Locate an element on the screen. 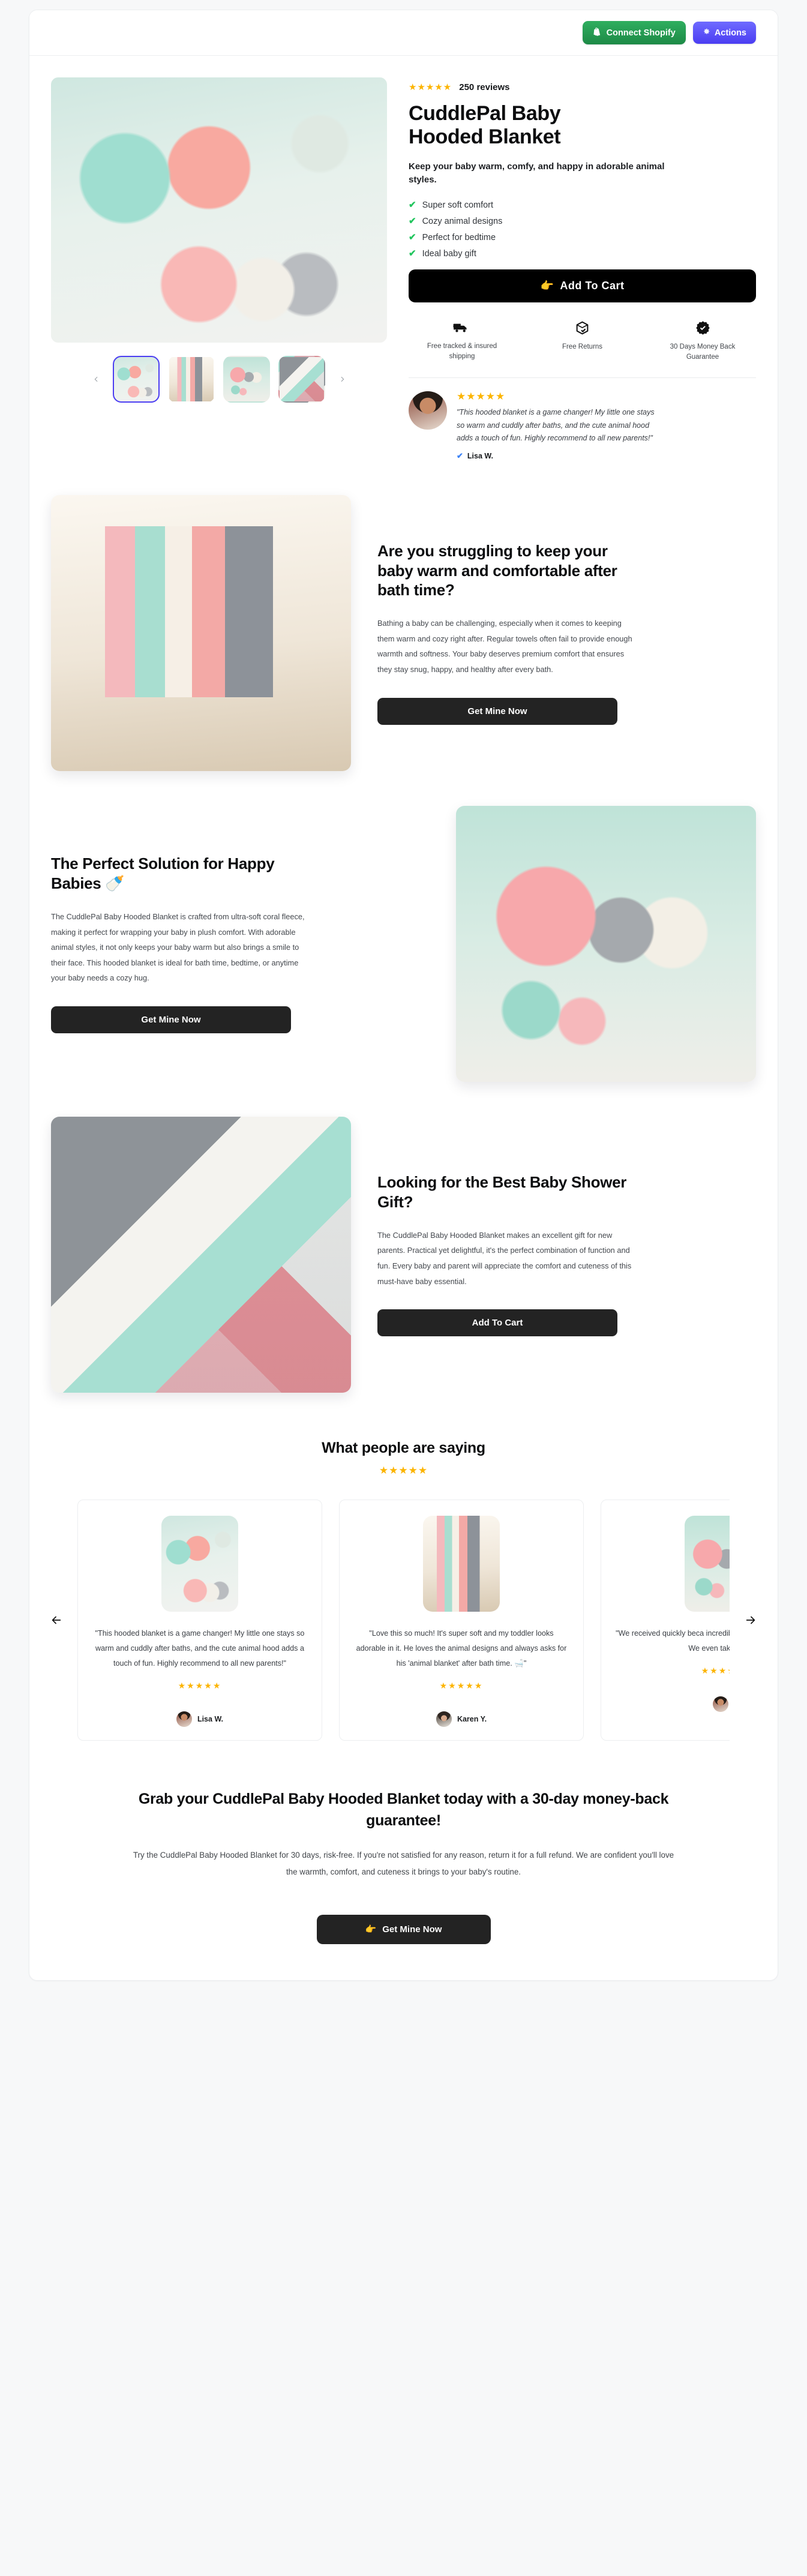 Image resolution: width=807 pixels, height=2576 pixels. review-author: Karen Y. is located at coordinates (461, 1719).